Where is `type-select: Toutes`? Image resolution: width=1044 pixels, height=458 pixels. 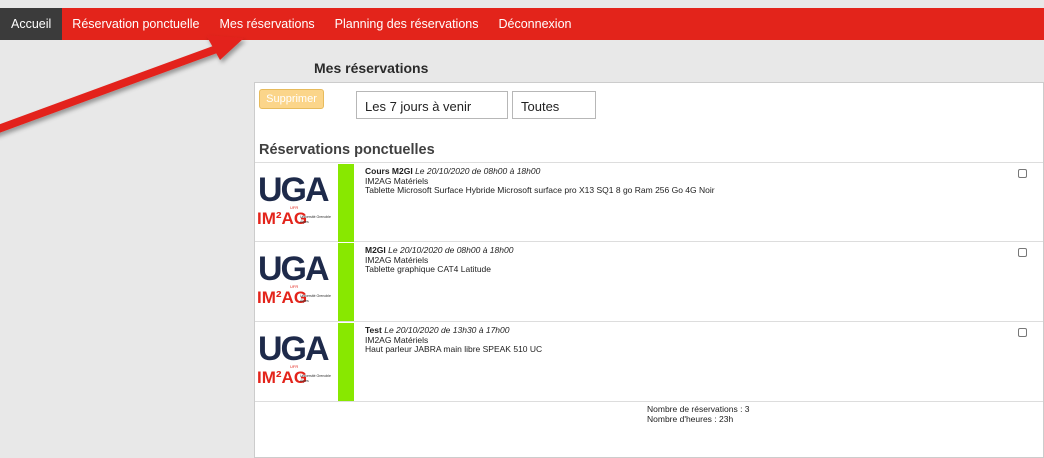
type-select: Toutes is located at coordinates (554, 105).